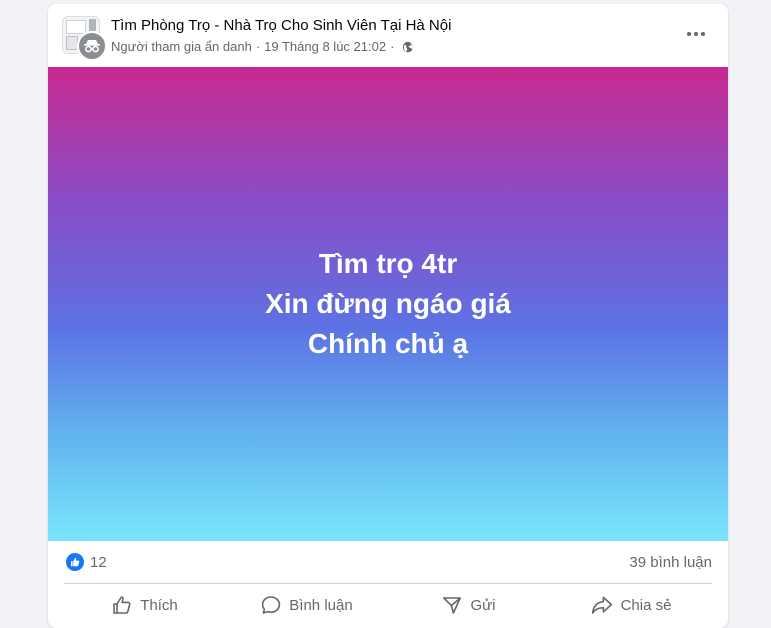  What do you see at coordinates (483, 605) in the screenshot?
I see `send-button-label: Gửi` at bounding box center [483, 605].